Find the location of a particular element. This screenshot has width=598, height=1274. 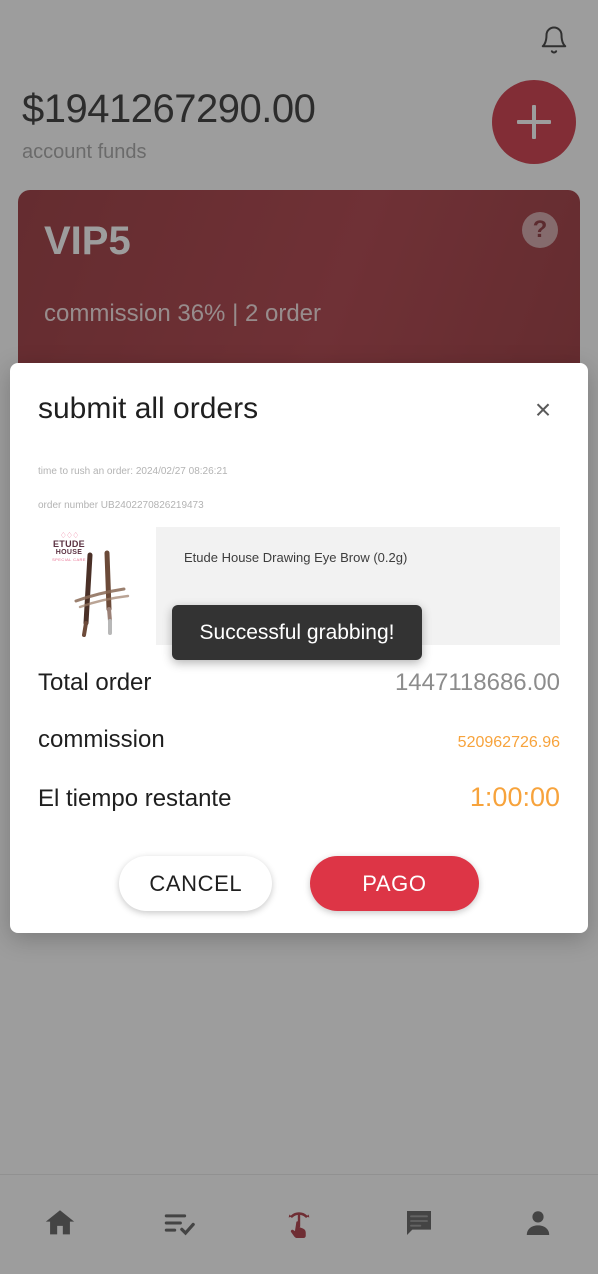

logo-line-1: ETUDE is located at coordinates (68, 544).